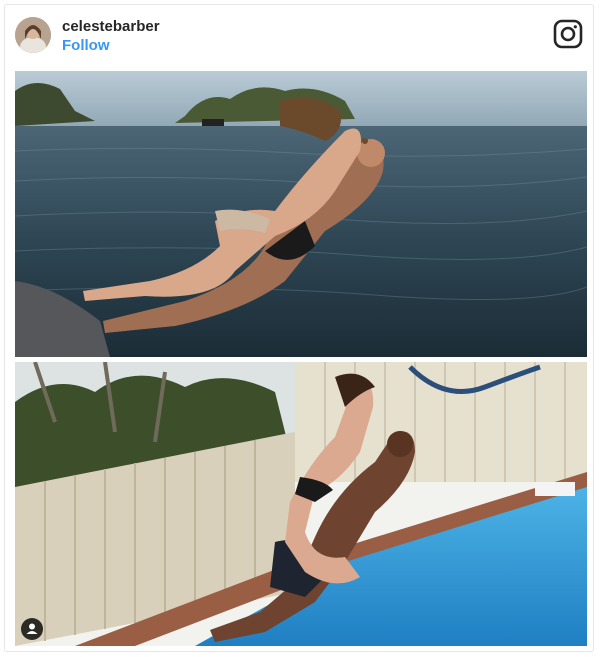 The width and height of the screenshot is (600, 657). Describe the element at coordinates (86, 45) in the screenshot. I see `follow-button: Follow` at that location.